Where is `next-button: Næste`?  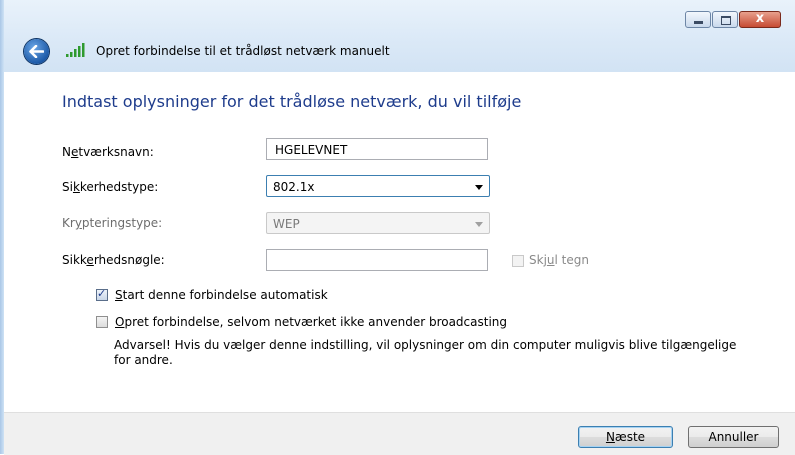 next-button: Næste is located at coordinates (625, 437).